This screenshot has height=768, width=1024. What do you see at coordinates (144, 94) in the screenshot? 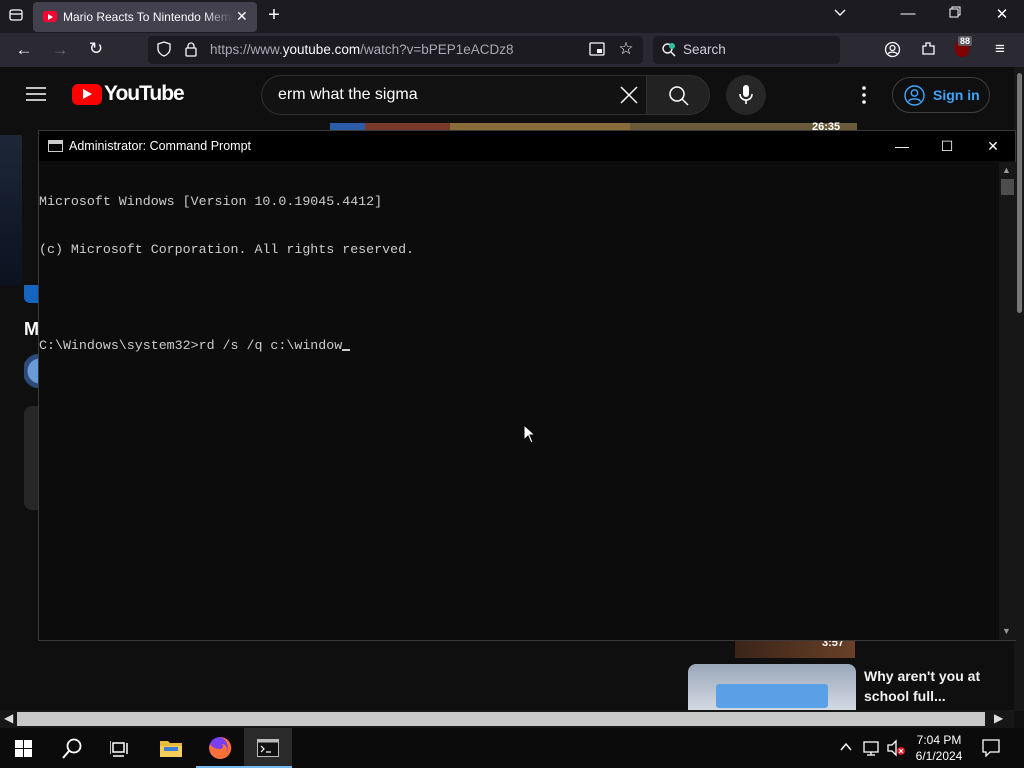
I see `youtube-wordmark: YouTube` at bounding box center [144, 94].